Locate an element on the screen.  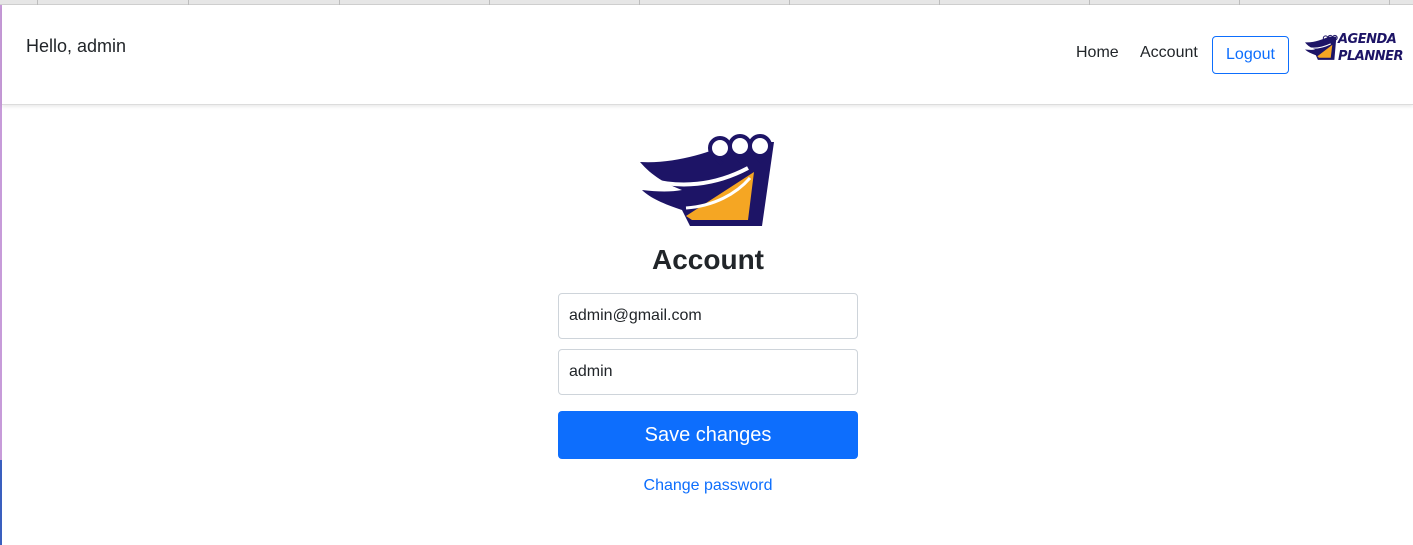
nav-home-link: Home is located at coordinates (1097, 53).